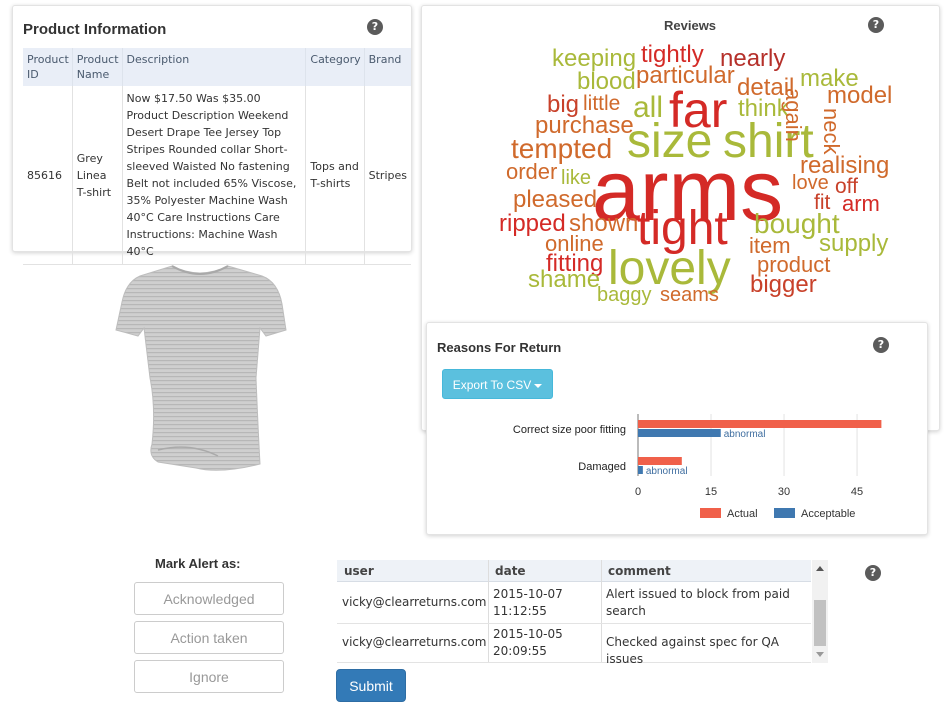 Image resolution: width=952 pixels, height=728 pixels. What do you see at coordinates (810, 183) in the screenshot?
I see `word-cloud-word: love` at bounding box center [810, 183].